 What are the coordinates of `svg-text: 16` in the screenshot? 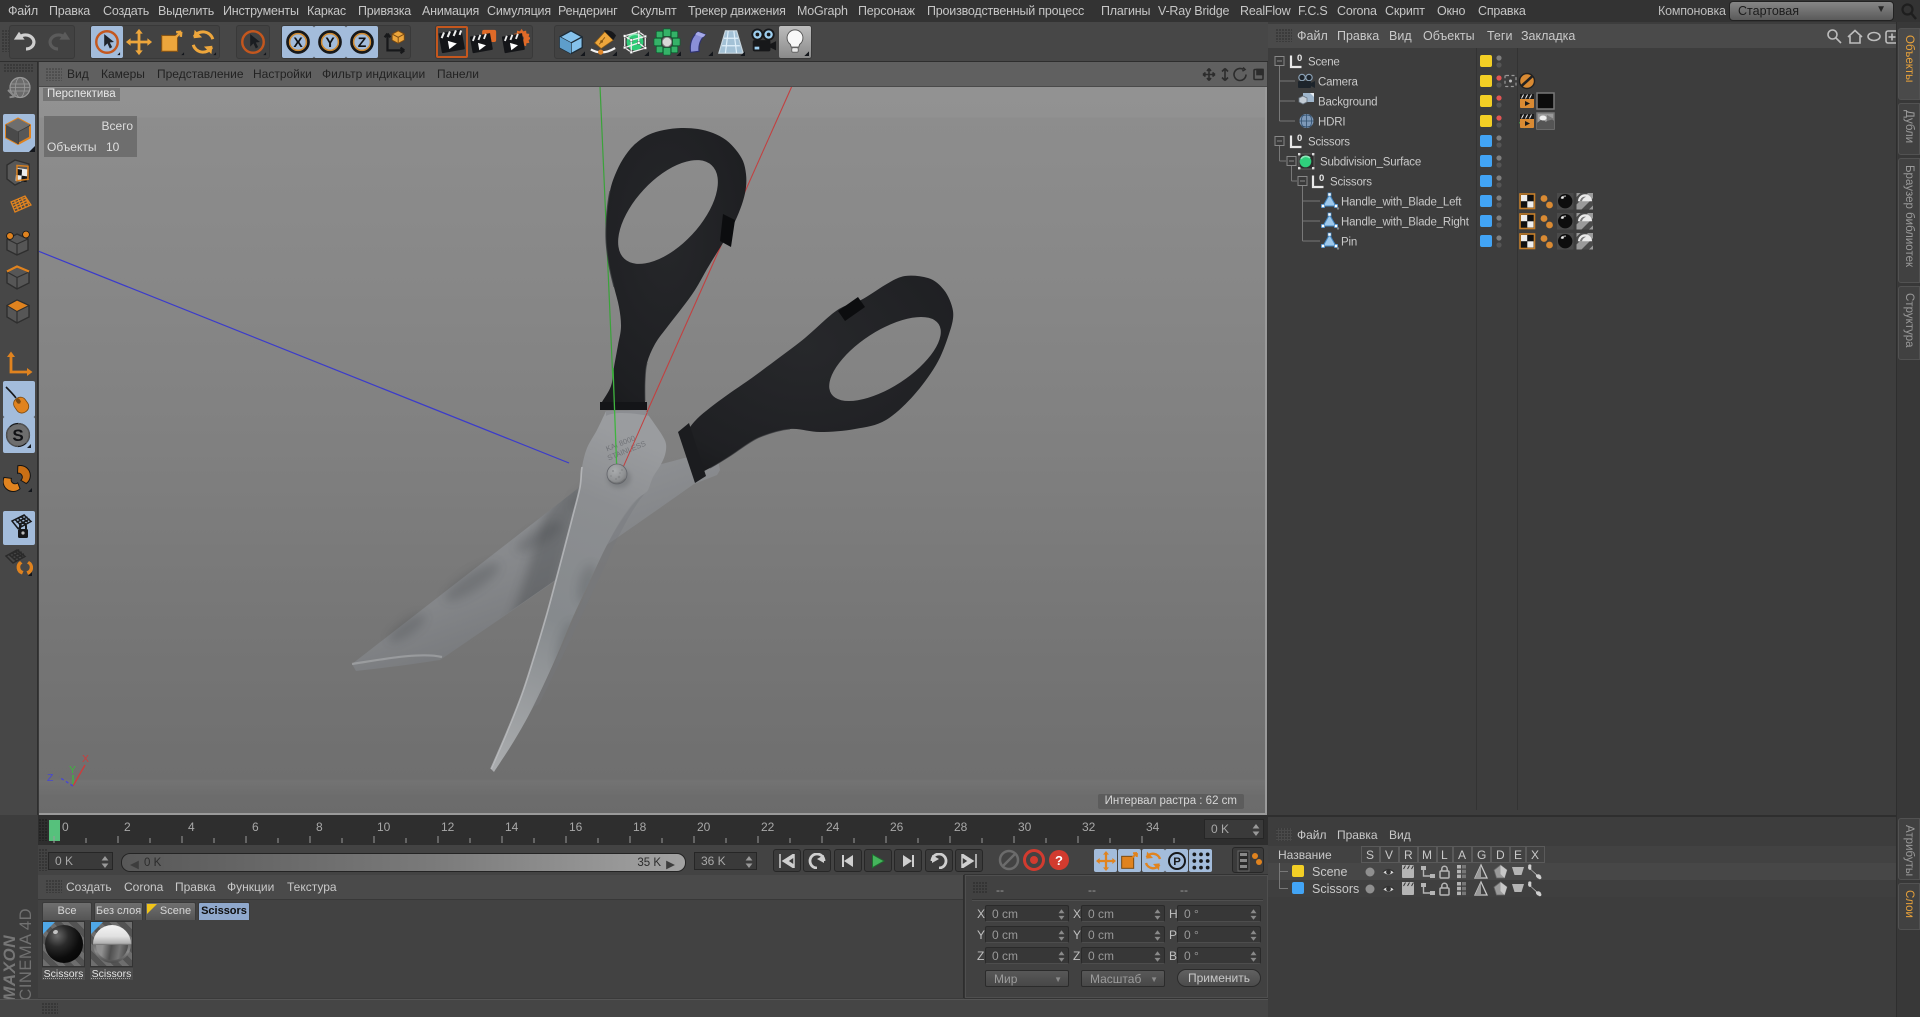 It's located at (576, 827).